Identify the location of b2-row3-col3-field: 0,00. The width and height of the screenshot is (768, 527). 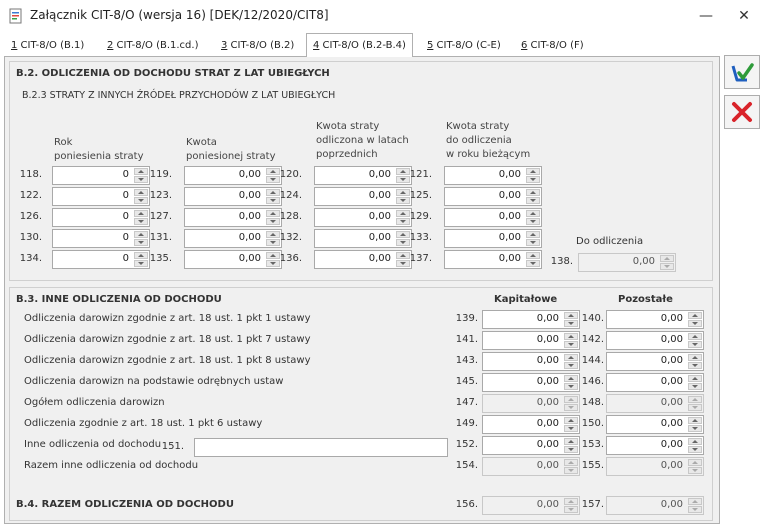
(363, 217).